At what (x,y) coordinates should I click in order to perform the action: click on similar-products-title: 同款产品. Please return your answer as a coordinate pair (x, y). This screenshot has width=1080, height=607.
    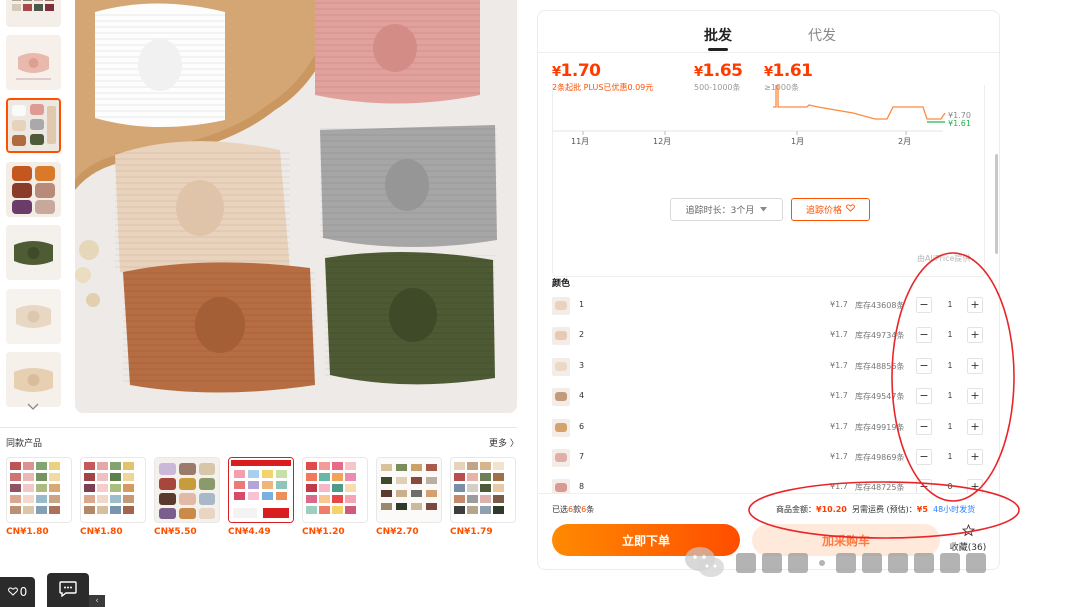
    Looking at the image, I should click on (24, 444).